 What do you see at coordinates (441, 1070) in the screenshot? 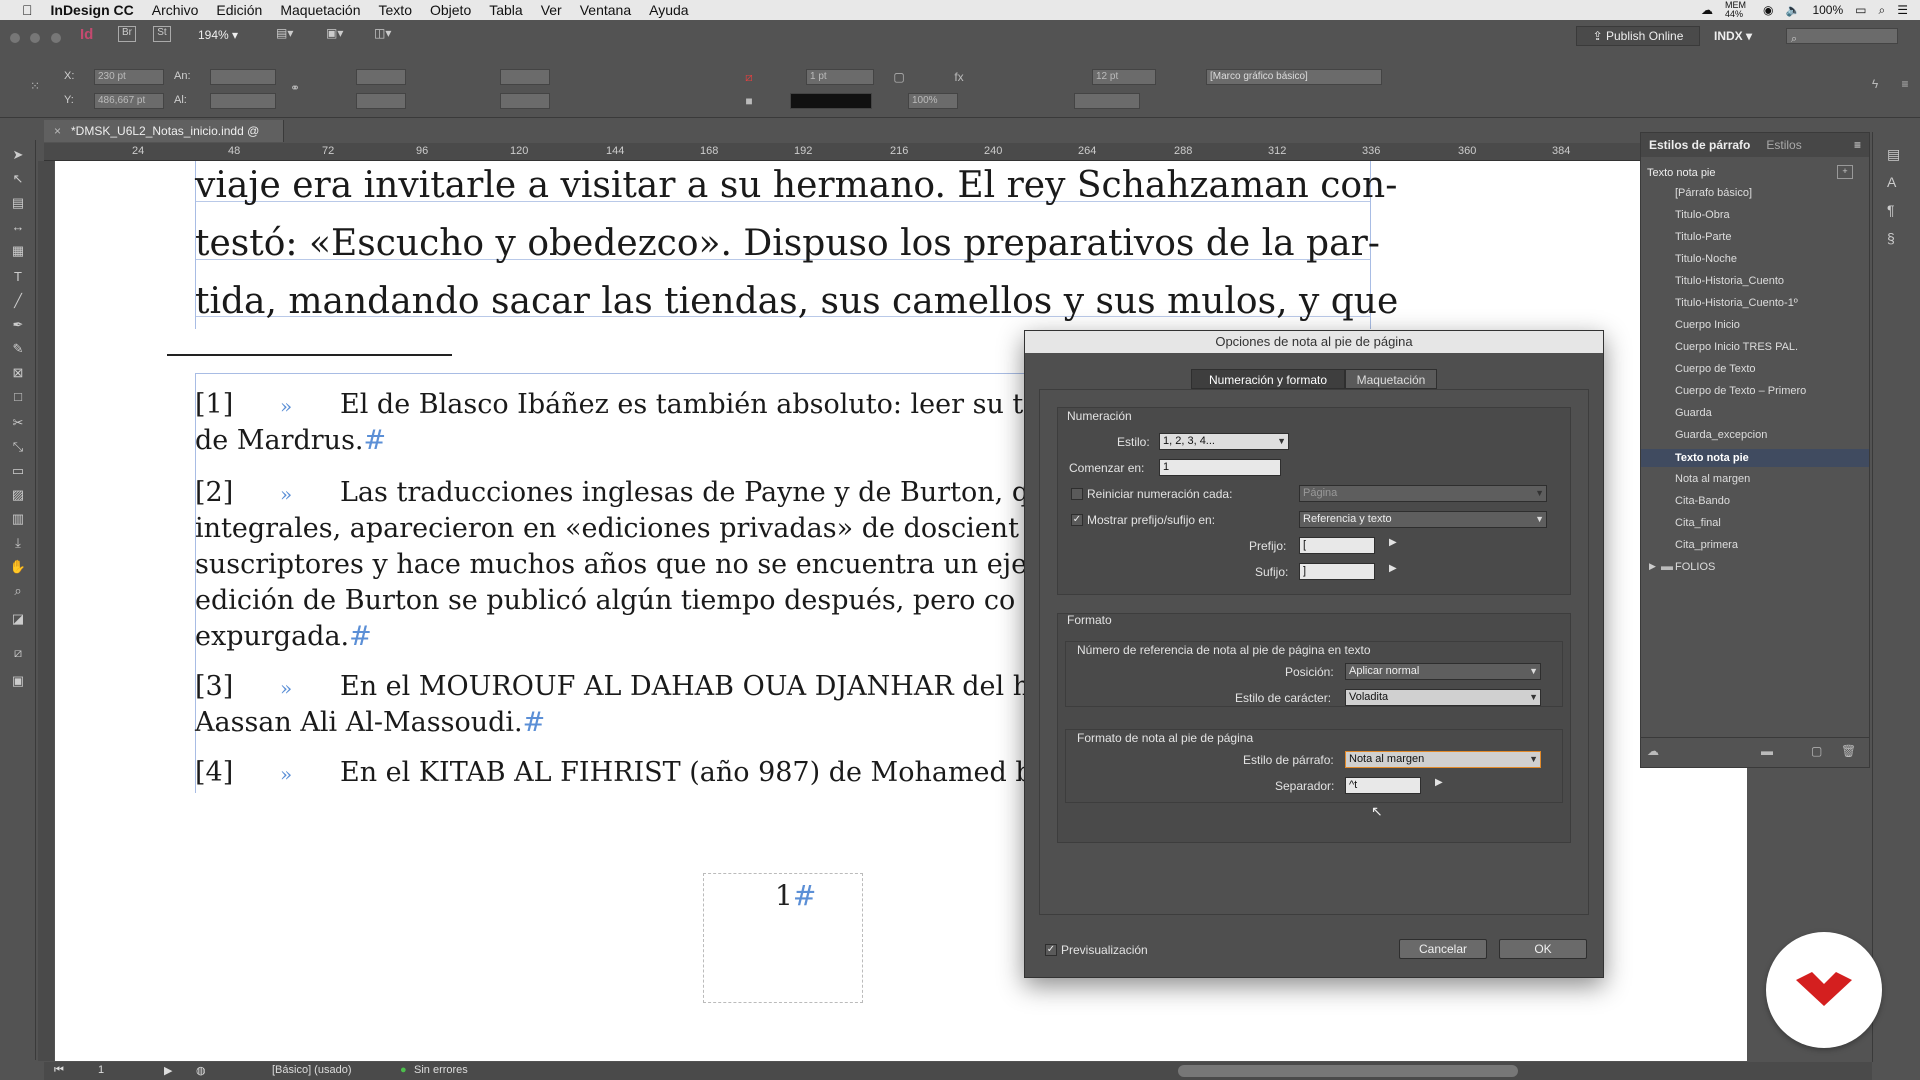
I see `preflight-status: Sin errores` at bounding box center [441, 1070].